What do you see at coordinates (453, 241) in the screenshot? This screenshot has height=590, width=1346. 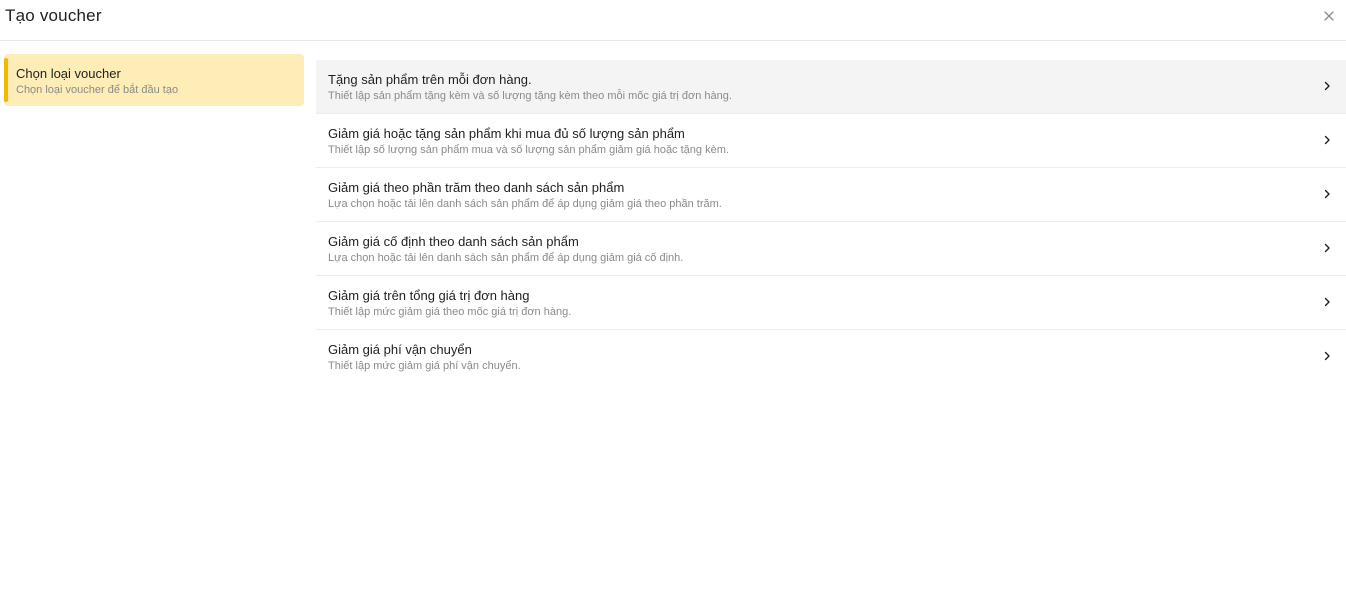 I see `option-title: Giảm giá cố định theo danh sách sản phẩm` at bounding box center [453, 241].